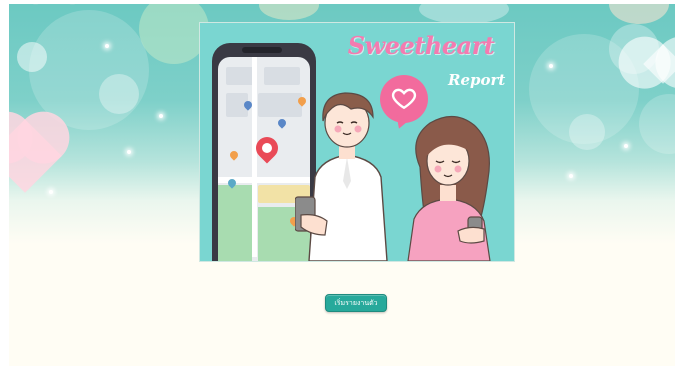 The height and width of the screenshot is (370, 685). Describe the element at coordinates (421, 45) in the screenshot. I see `poster-title: Sweetheart` at that location.